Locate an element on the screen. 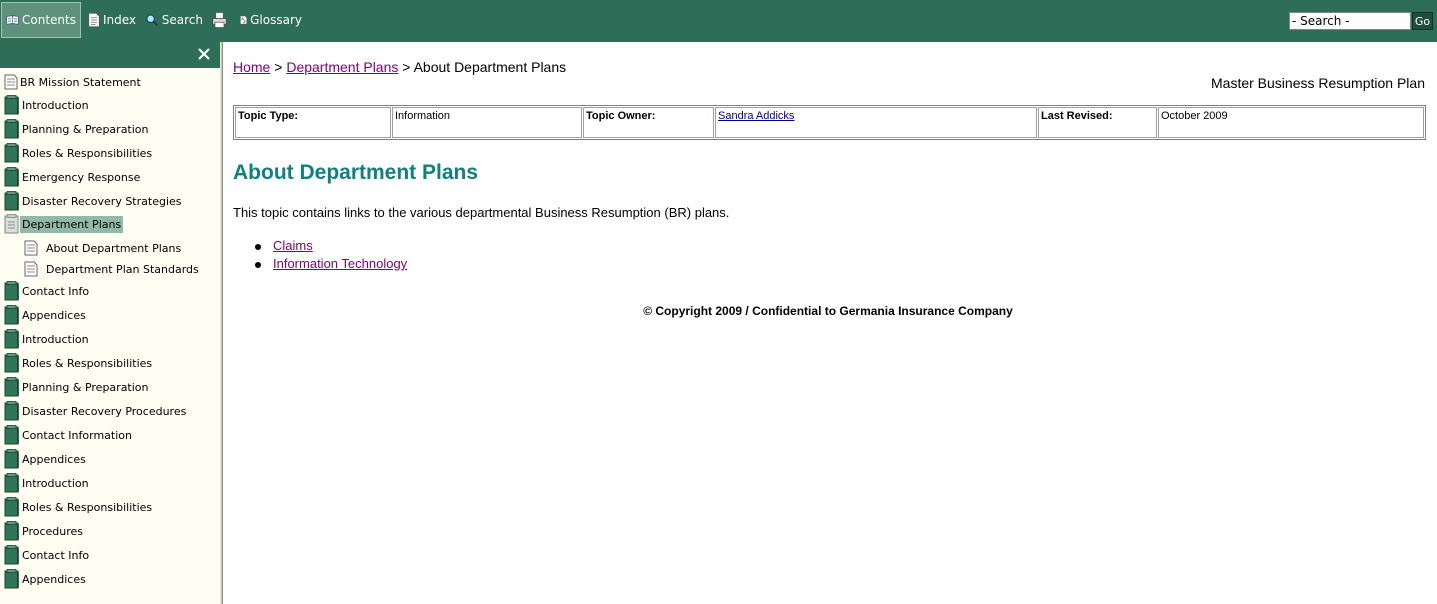  topic-type-label: Topic Type: is located at coordinates (313, 122).